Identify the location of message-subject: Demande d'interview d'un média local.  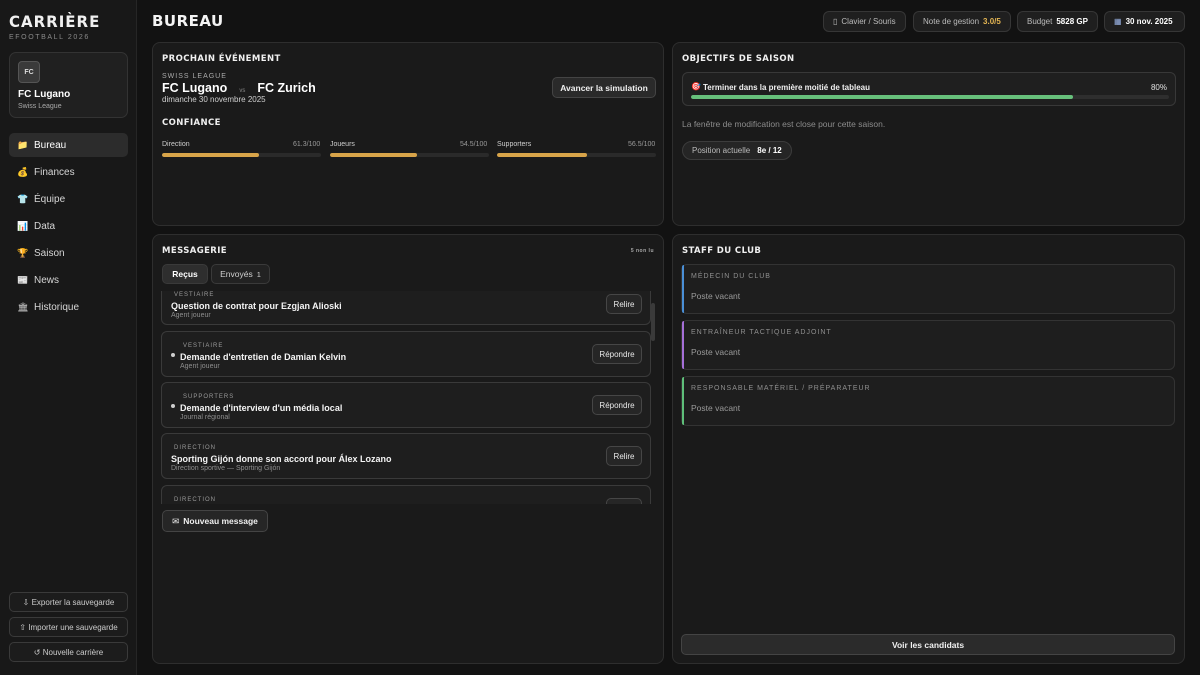
(261, 408).